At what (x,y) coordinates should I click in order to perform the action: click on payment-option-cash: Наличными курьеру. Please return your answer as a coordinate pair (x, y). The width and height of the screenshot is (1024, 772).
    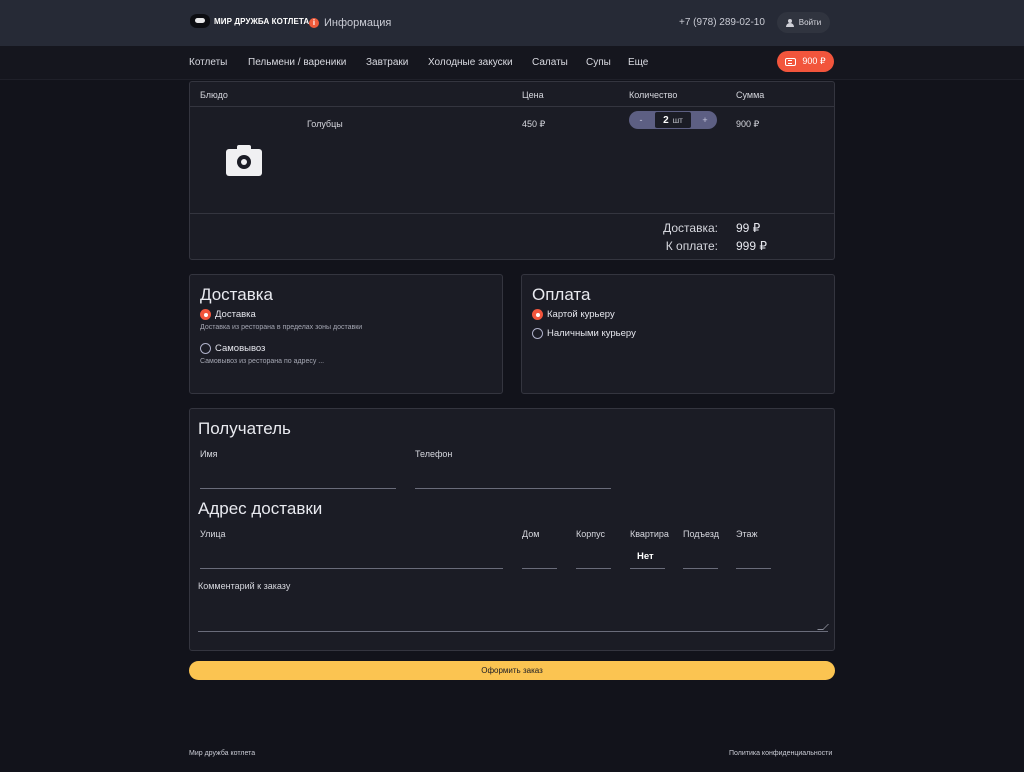
    Looking at the image, I should click on (584, 333).